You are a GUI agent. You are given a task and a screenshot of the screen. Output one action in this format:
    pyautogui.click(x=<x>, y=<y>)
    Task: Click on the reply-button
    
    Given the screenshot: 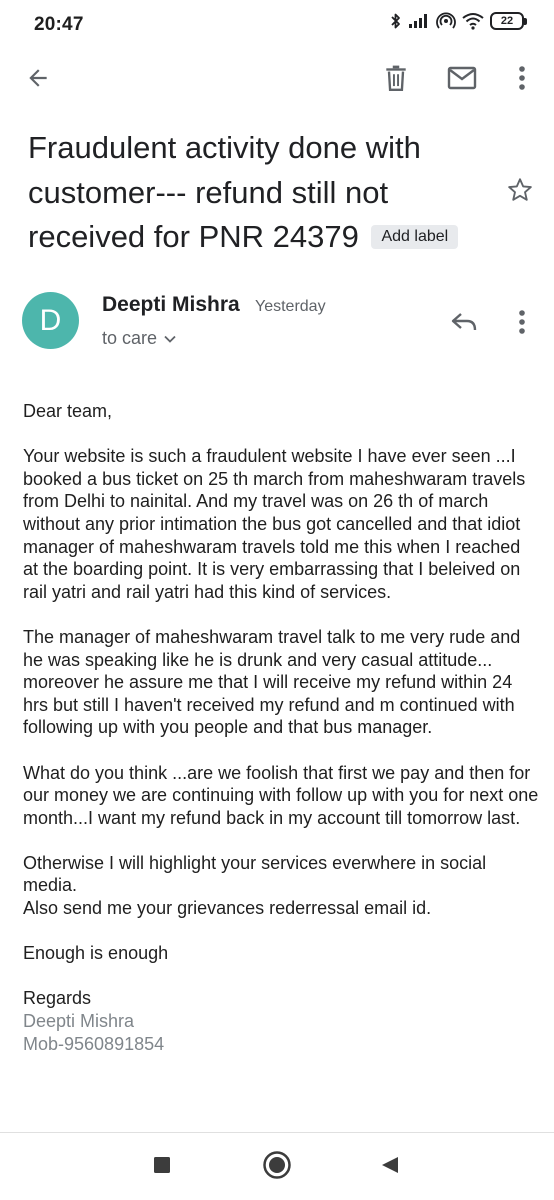 What is the action you would take?
    pyautogui.click(x=464, y=324)
    